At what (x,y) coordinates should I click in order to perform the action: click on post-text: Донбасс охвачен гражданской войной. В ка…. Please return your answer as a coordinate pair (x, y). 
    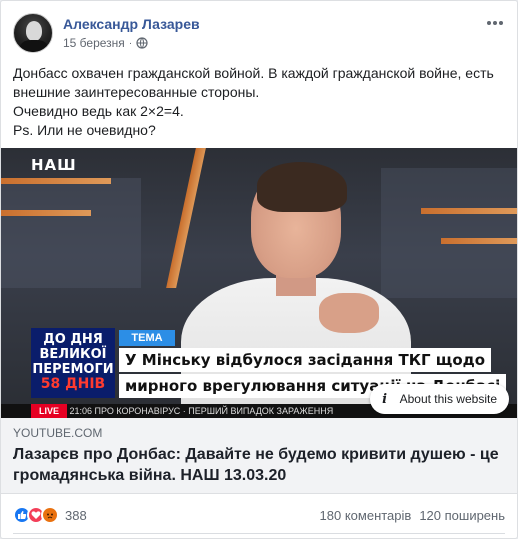
    Looking at the image, I should click on (258, 102).